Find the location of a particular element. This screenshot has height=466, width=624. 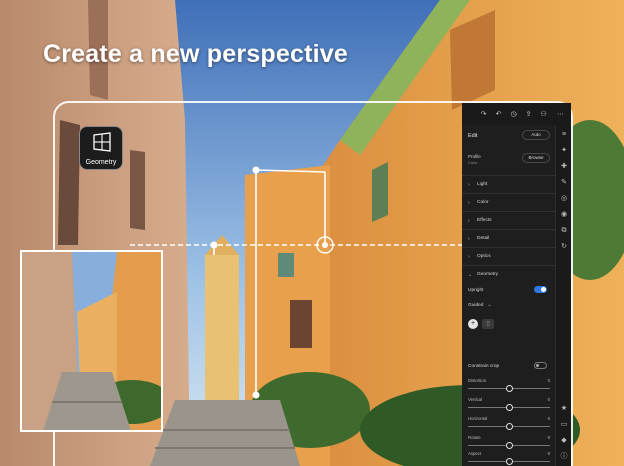

auto-icon: ✦ is located at coordinates (564, 151).